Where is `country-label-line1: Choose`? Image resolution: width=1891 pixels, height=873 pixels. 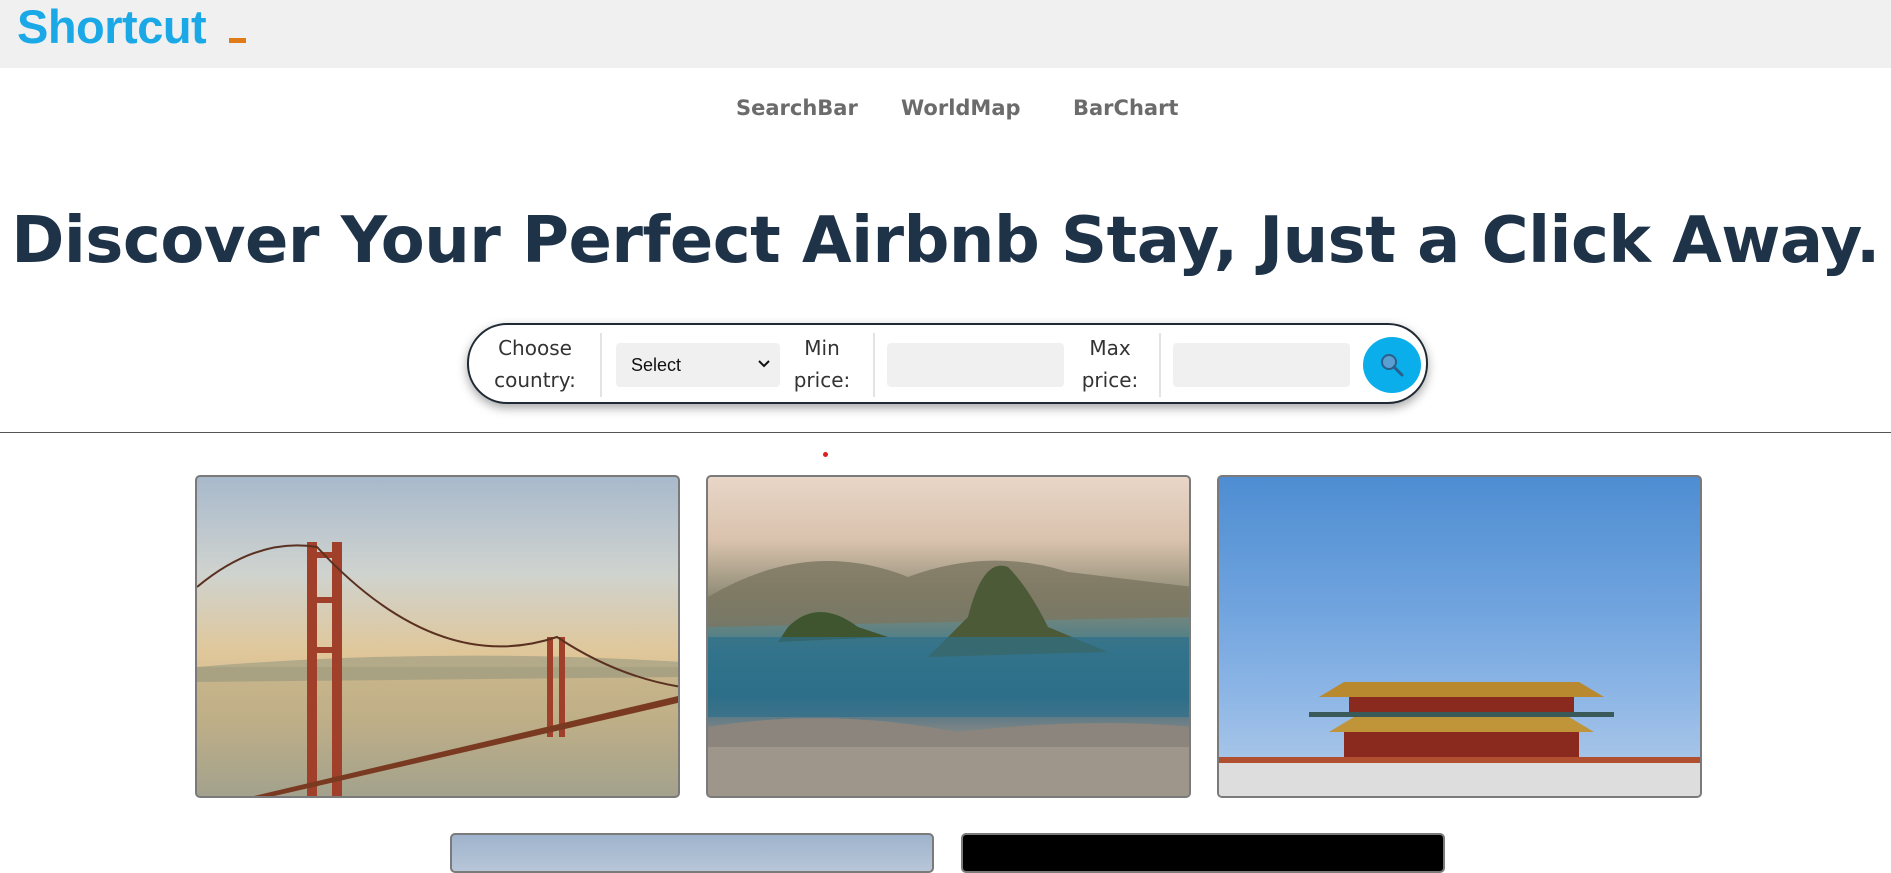 country-label-line1: Choose is located at coordinates (535, 348).